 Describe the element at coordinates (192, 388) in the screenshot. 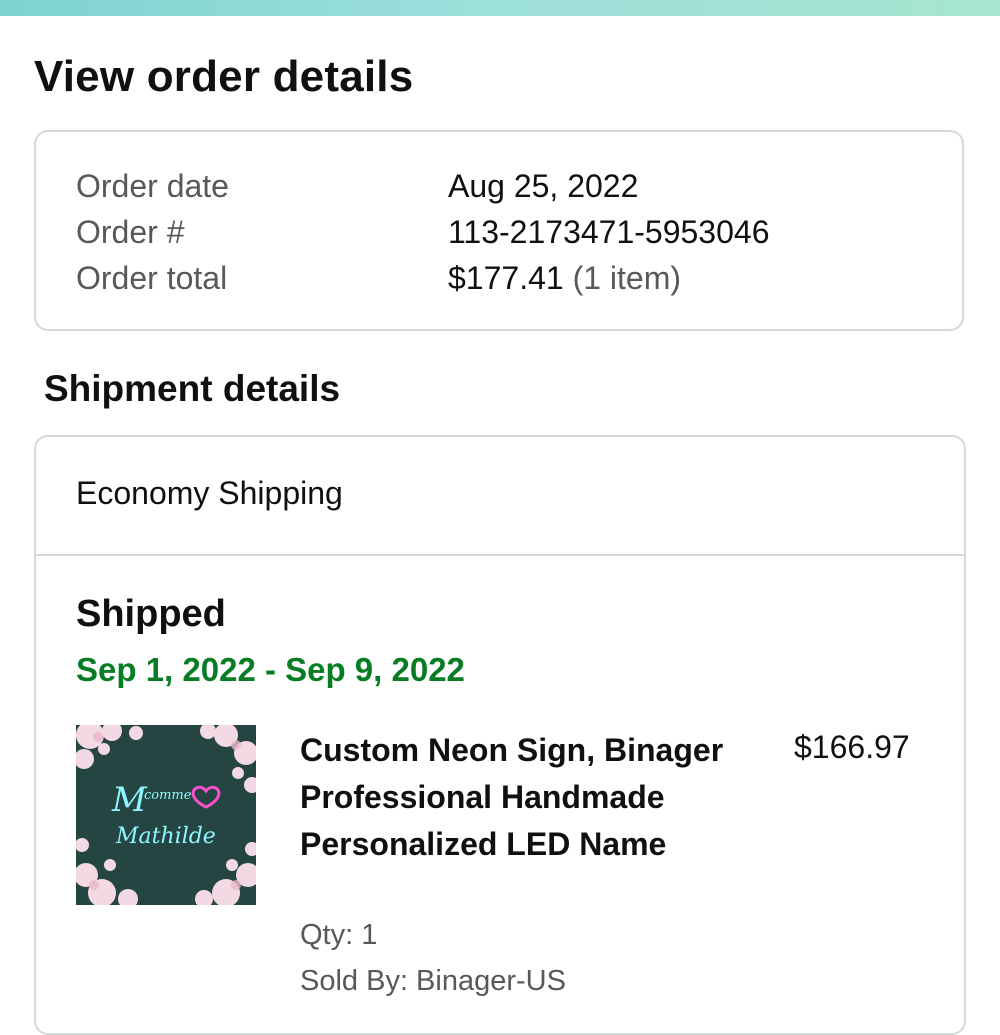

I see `shipment-section-title: Shipment details` at that location.